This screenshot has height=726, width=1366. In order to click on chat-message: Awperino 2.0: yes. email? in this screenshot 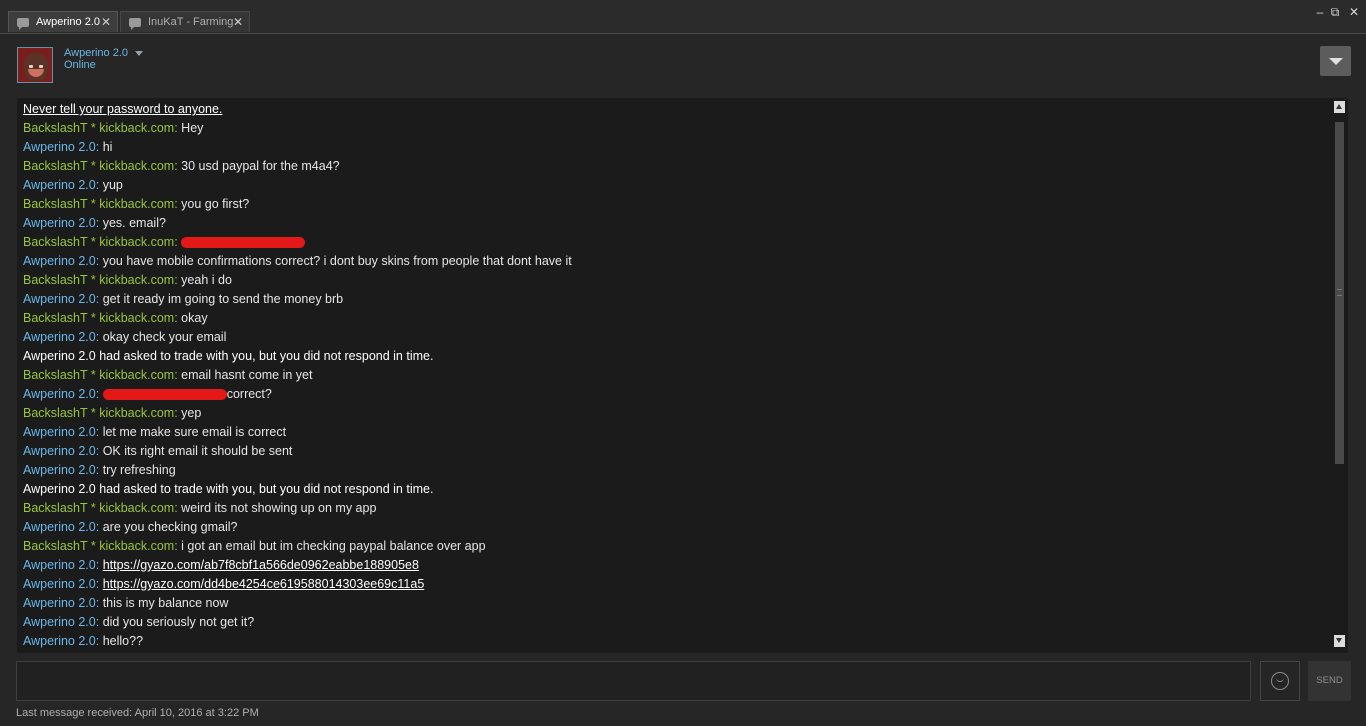, I will do `click(673, 223)`.